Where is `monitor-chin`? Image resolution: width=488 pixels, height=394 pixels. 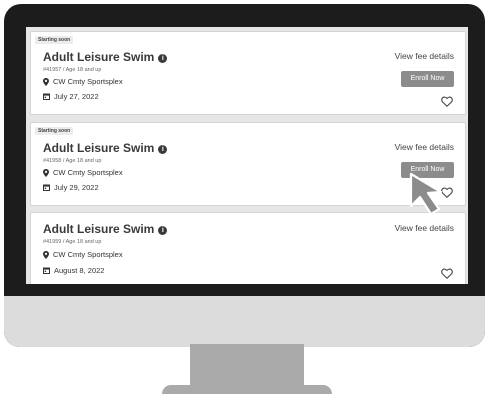
monitor-chin is located at coordinates (244, 321).